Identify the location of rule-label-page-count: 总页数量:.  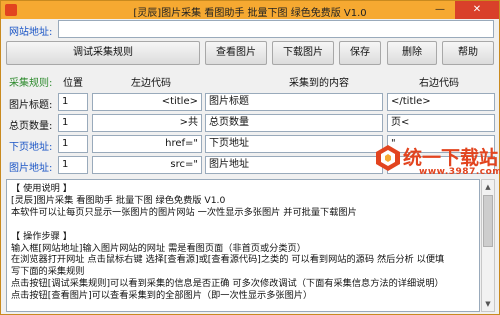
(31, 126).